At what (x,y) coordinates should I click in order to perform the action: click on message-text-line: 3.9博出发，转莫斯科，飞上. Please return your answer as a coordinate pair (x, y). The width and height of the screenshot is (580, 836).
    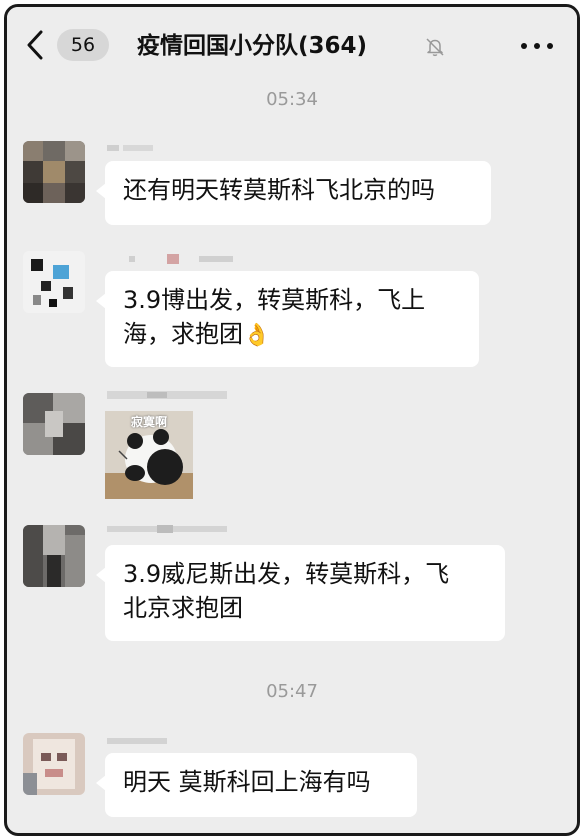
    Looking at the image, I should click on (274, 300).